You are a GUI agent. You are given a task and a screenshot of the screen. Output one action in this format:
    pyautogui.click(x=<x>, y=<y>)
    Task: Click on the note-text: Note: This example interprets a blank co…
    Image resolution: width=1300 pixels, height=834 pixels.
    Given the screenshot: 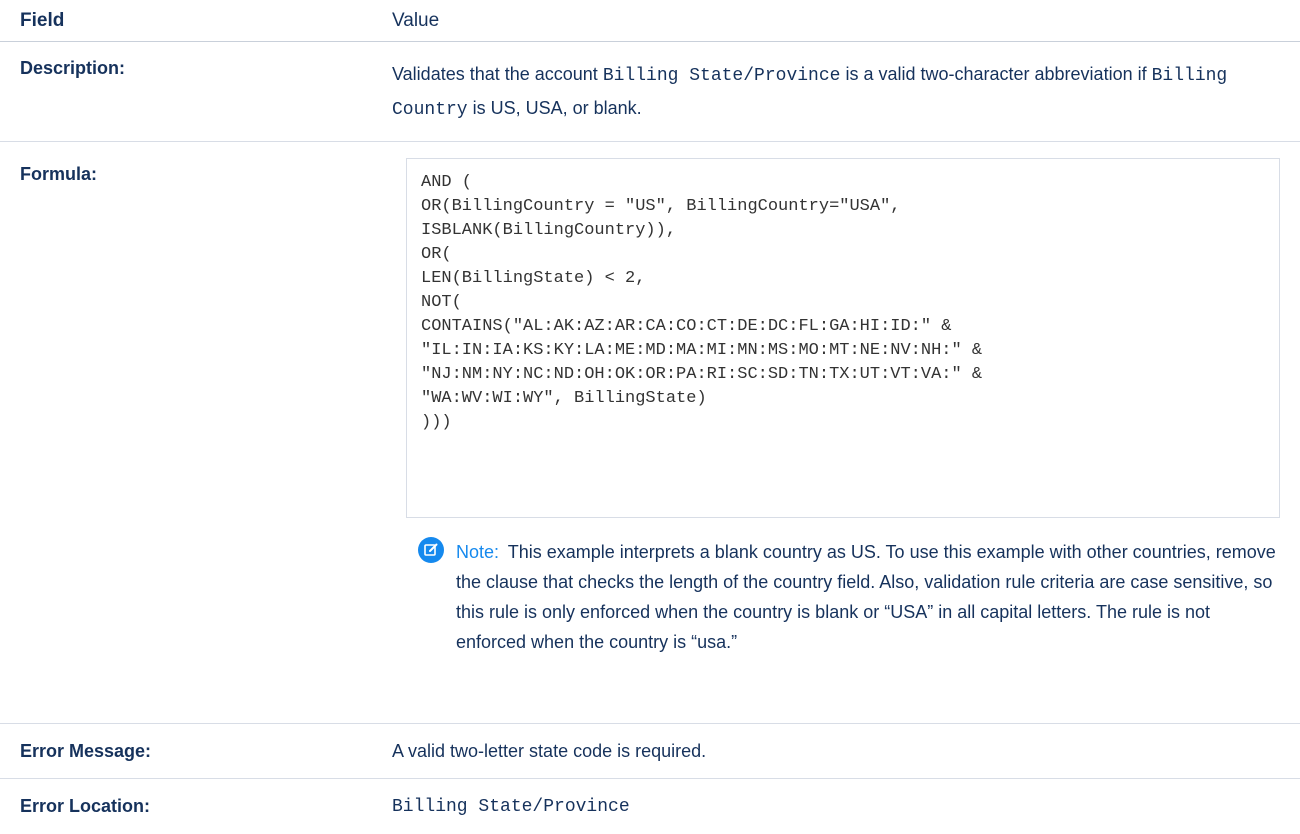 What is the action you would take?
    pyautogui.click(x=868, y=597)
    